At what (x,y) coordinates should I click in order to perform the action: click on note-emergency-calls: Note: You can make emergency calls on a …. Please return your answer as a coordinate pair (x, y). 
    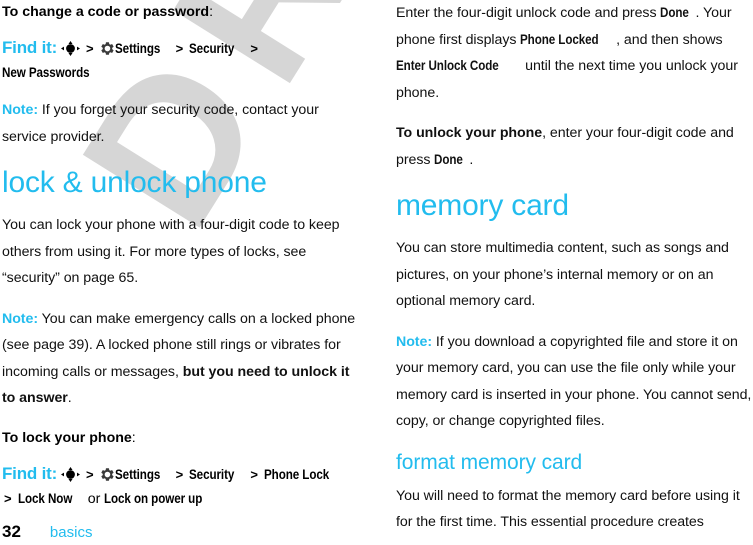
    Looking at the image, I should click on (180, 359).